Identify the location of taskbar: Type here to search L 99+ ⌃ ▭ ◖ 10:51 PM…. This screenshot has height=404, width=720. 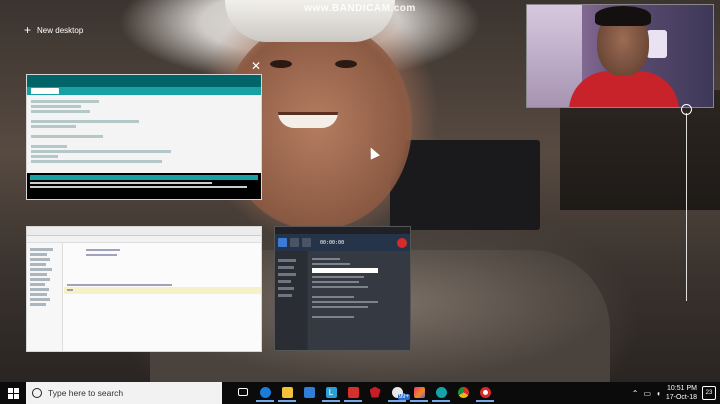
(360, 393).